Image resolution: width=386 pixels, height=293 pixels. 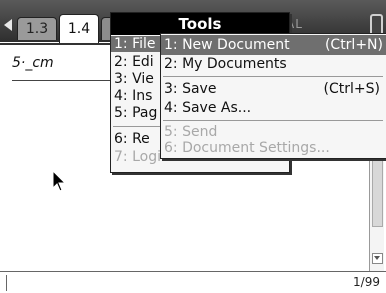 I want to click on menu-item-label: 3: Save, so click(x=190, y=89).